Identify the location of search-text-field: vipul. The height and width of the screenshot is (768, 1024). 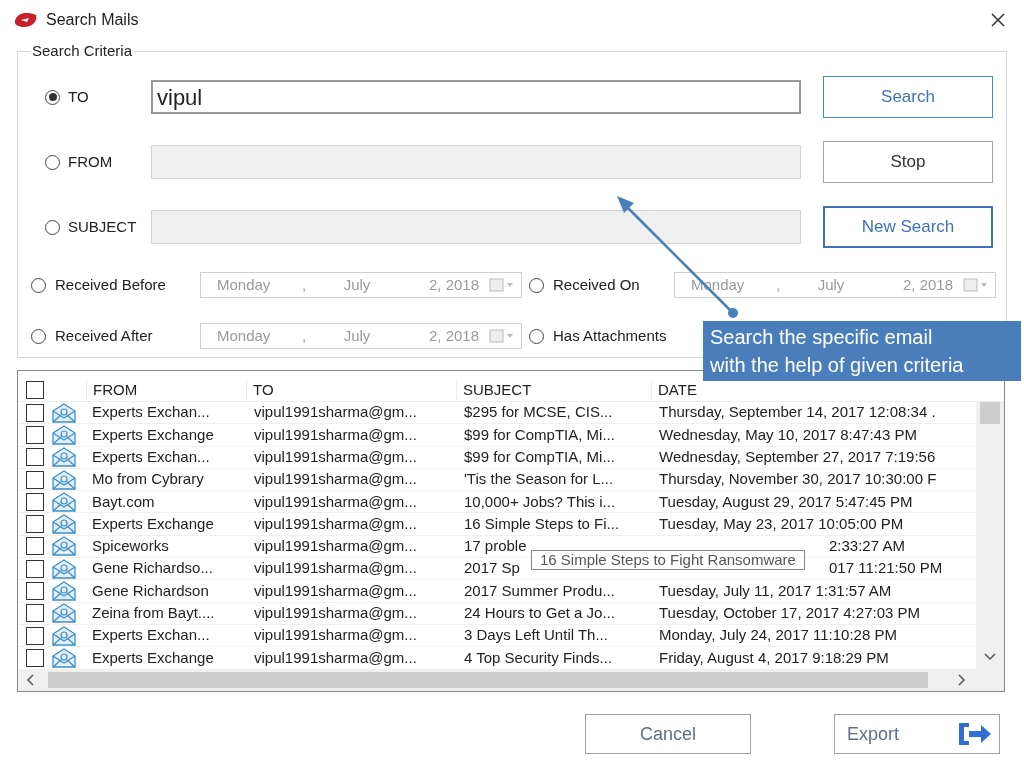
(476, 97).